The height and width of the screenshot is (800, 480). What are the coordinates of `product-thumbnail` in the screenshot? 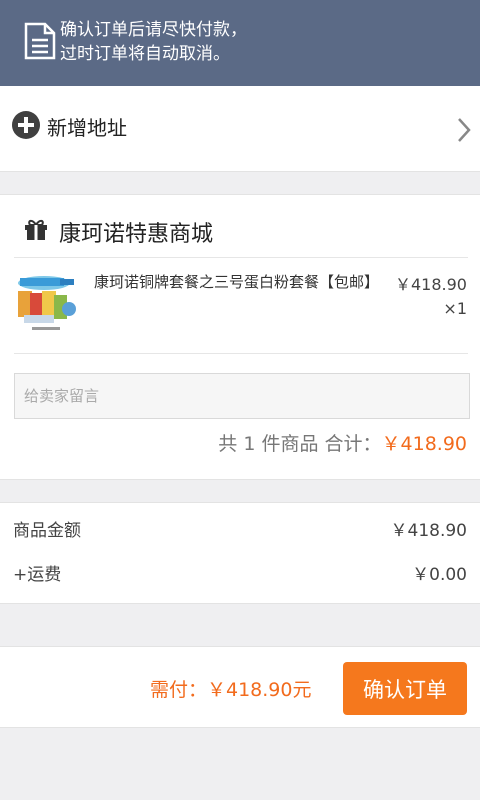 It's located at (46, 303).